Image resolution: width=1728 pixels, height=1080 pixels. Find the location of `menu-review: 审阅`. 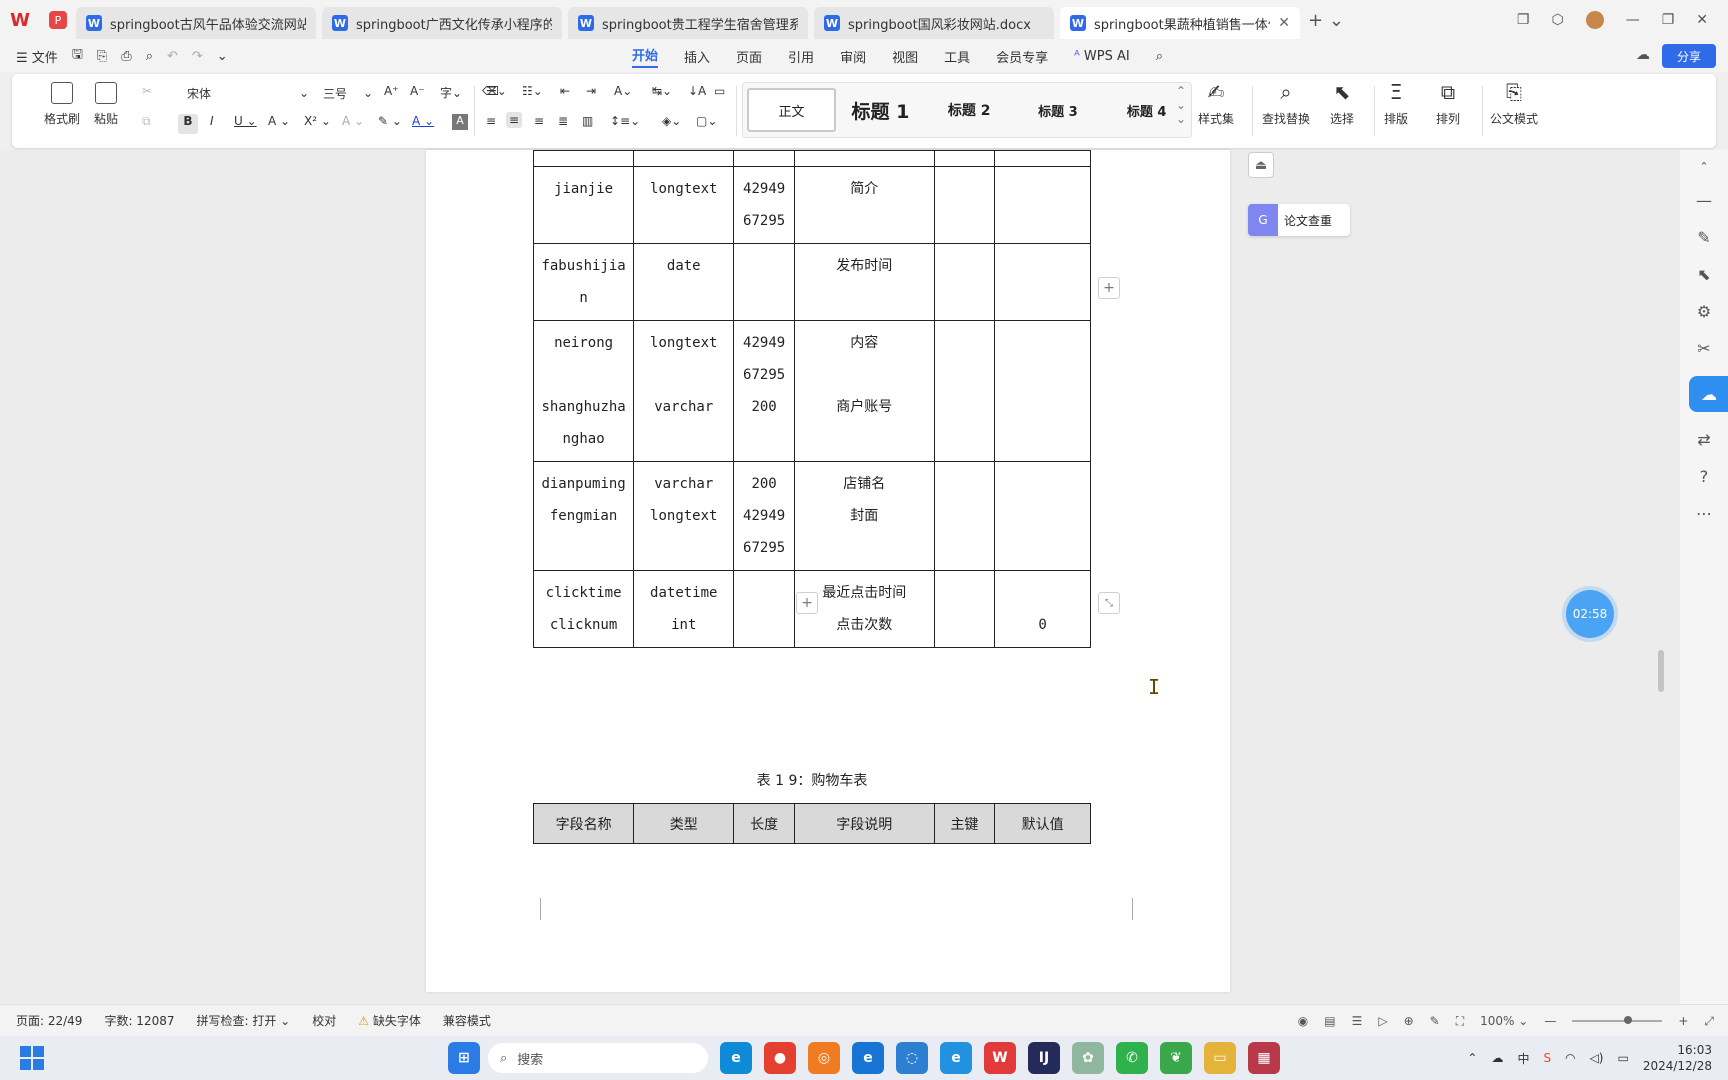

menu-review: 审阅 is located at coordinates (853, 56).